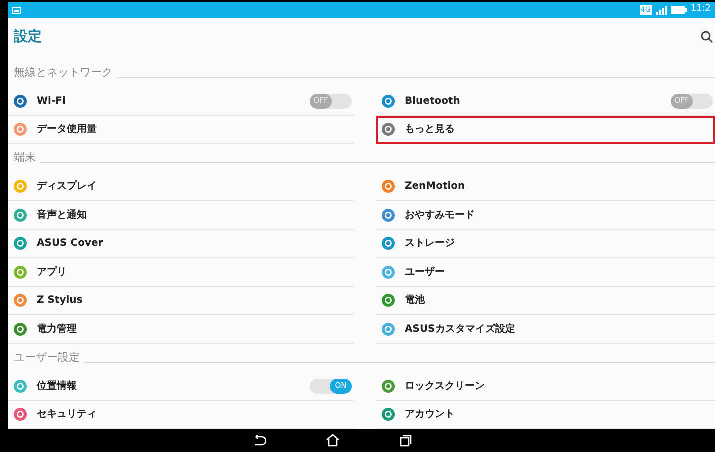 This screenshot has width=715, height=452. Describe the element at coordinates (545, 301) in the screenshot. I see `settings-item: 電池` at that location.